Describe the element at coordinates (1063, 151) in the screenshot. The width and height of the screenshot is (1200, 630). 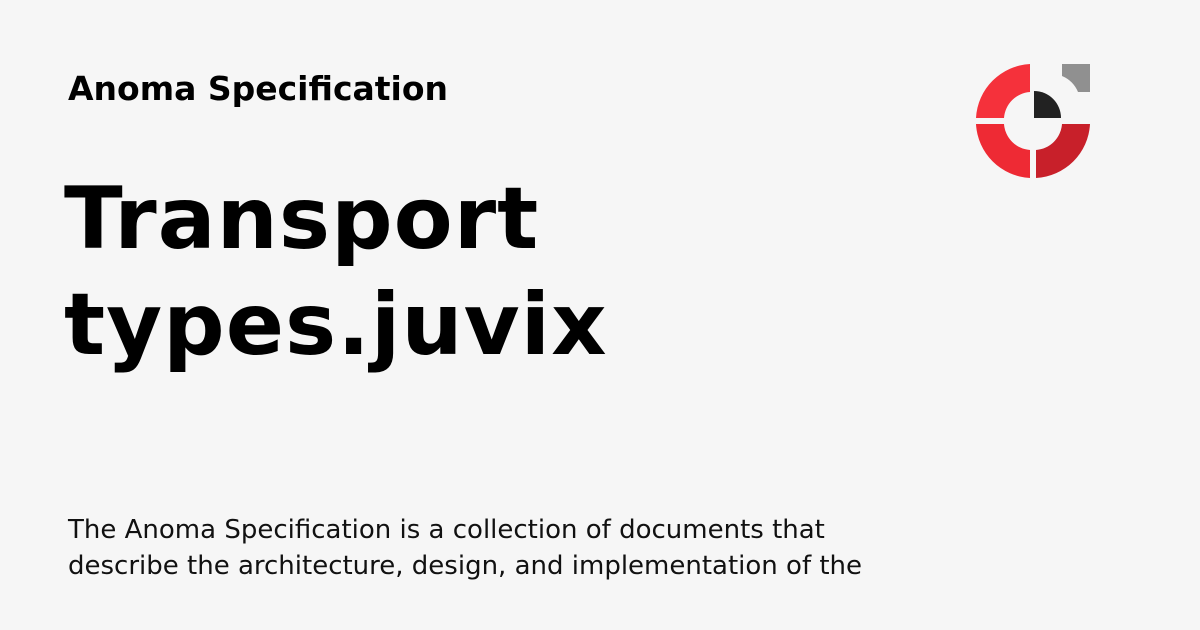
I see `logo-ring-bottom-right` at that location.